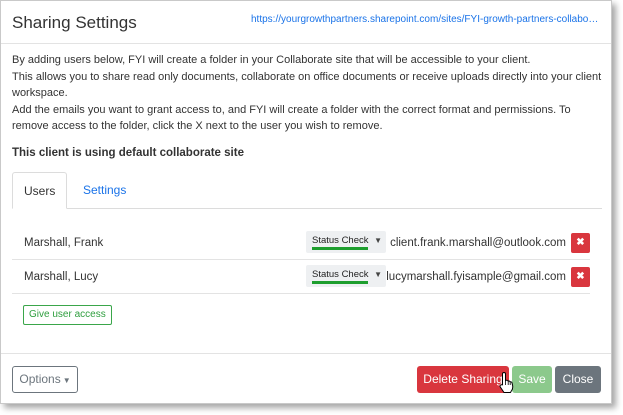  I want to click on give-user-access-button: Give user access, so click(67, 315).